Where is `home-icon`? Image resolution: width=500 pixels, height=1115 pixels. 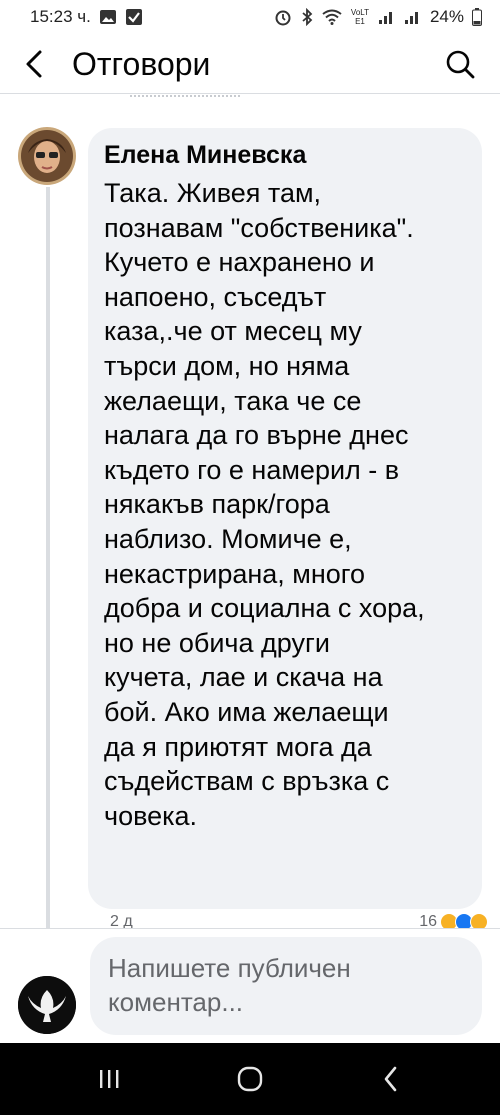
home-icon is located at coordinates (250, 1079).